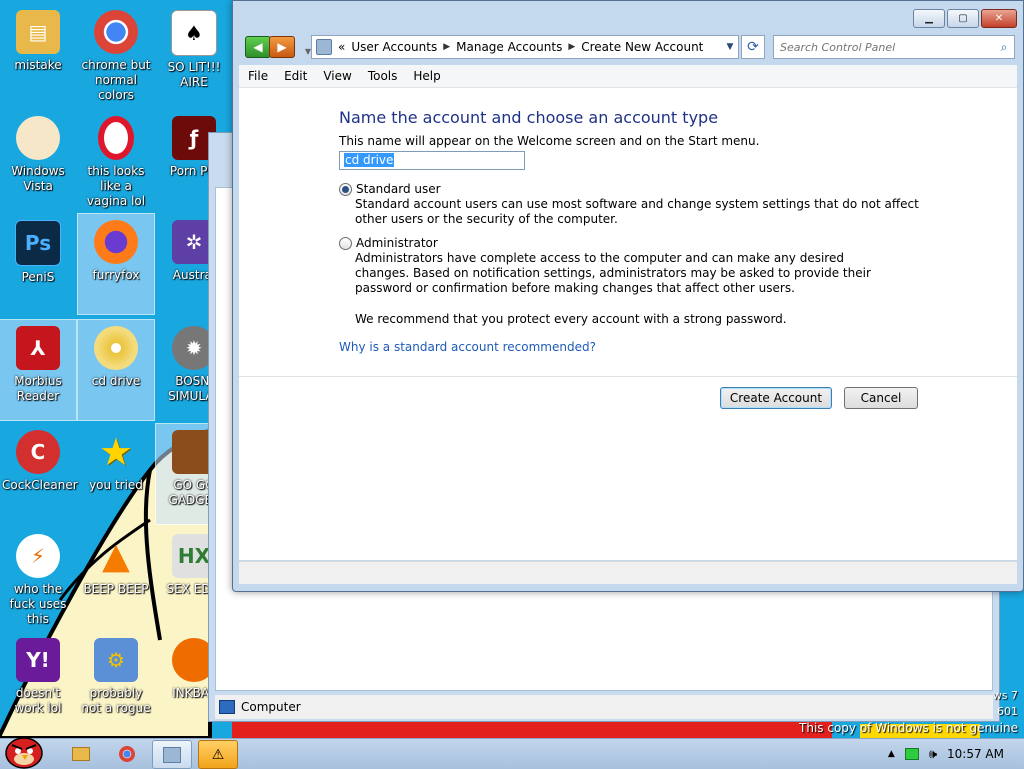  Describe the element at coordinates (38, 243) in the screenshot. I see `photoshop-icon: Ps` at that location.